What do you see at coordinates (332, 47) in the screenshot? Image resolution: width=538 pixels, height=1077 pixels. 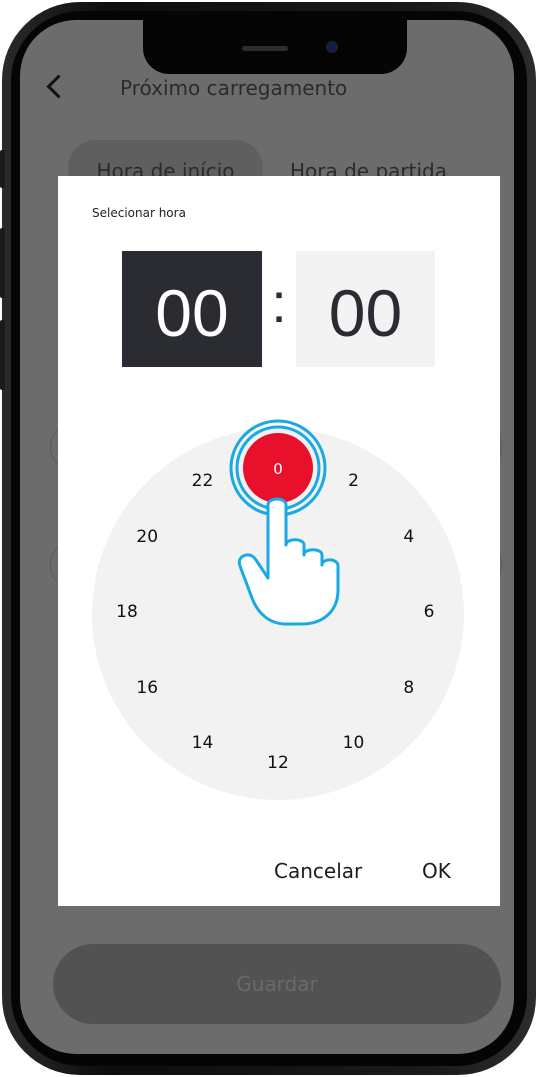 I see `front-camera` at bounding box center [332, 47].